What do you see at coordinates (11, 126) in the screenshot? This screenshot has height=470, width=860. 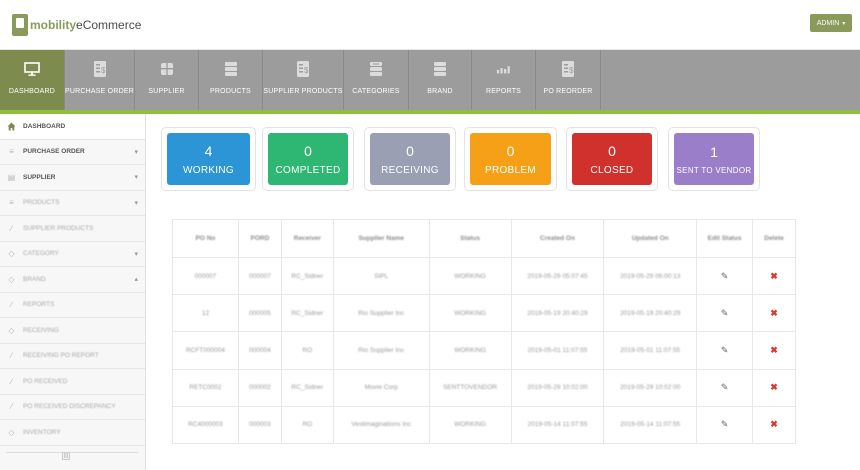 I see `home-icon` at bounding box center [11, 126].